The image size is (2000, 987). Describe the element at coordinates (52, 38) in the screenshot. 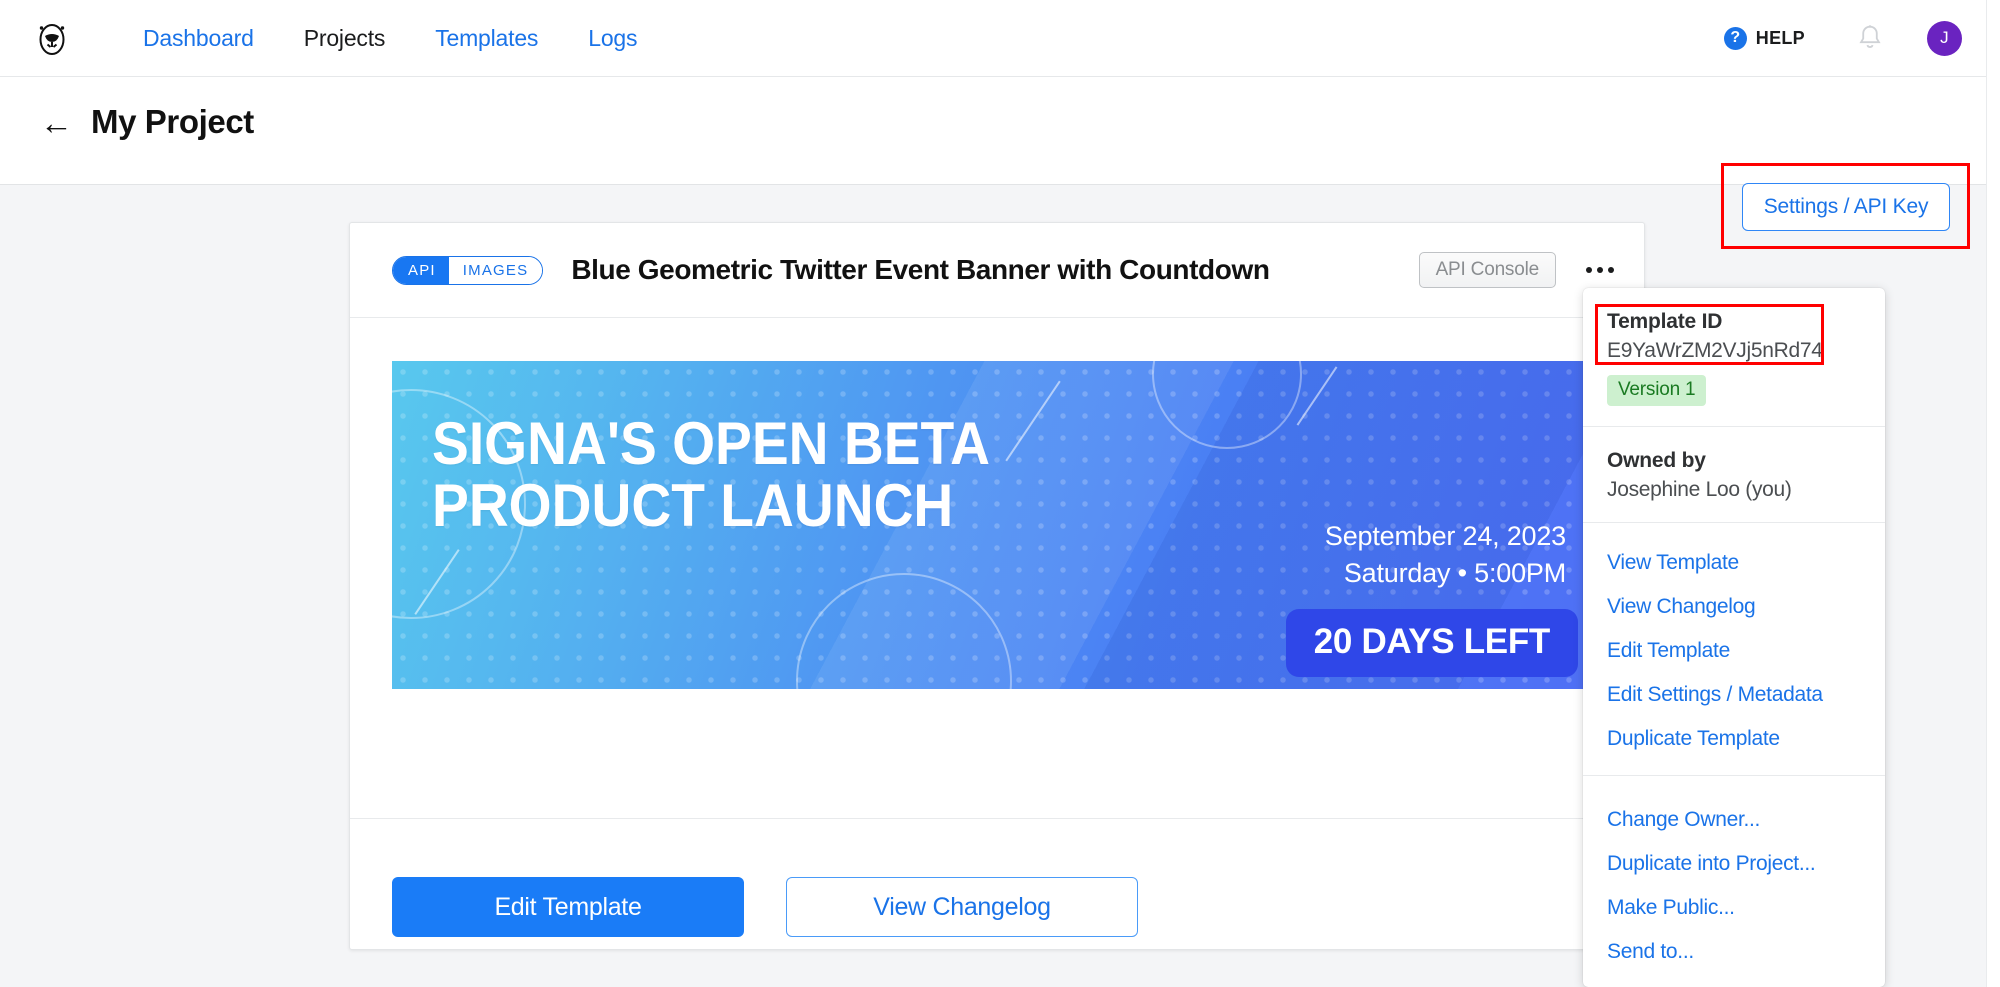

I see `owl-logo-icon` at that location.